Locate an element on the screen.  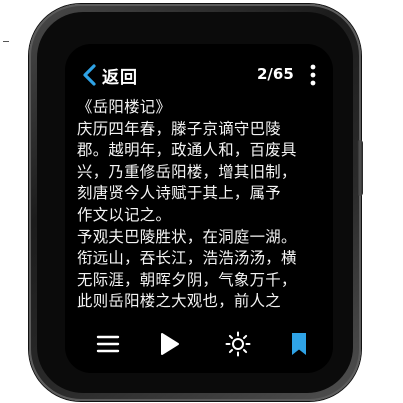
text-line: 予观夫巴陵胜状，在洞庭一湖。 is located at coordinates (187, 236).